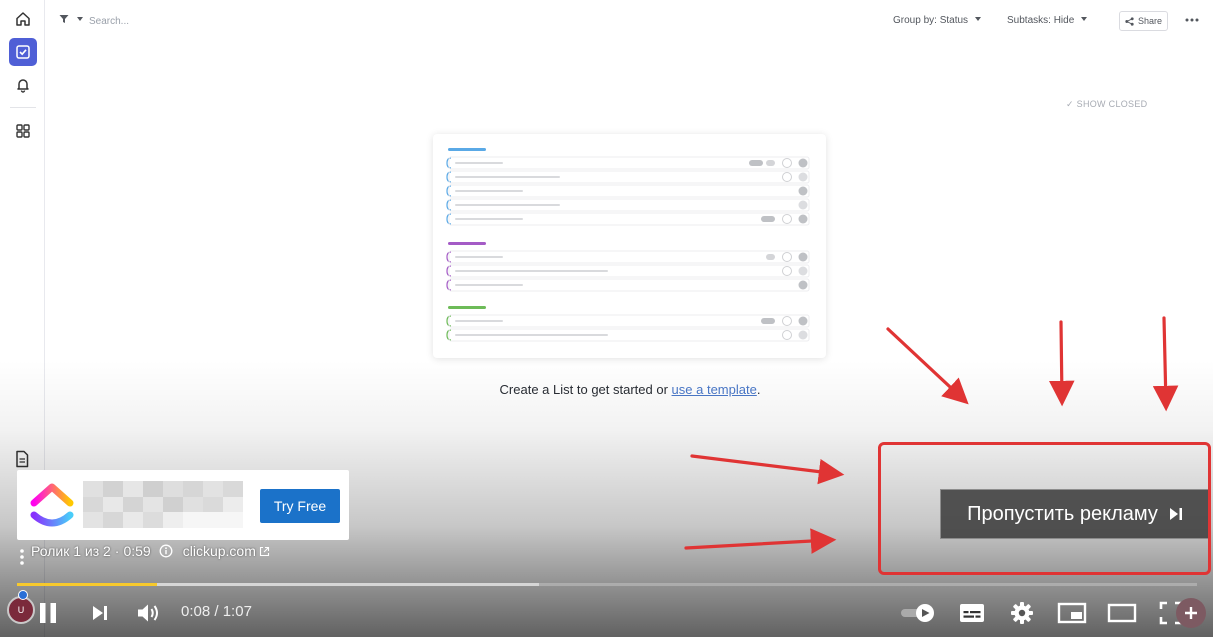 The height and width of the screenshot is (637, 1213). What do you see at coordinates (607, 584) in the screenshot?
I see `progress-bar` at bounding box center [607, 584].